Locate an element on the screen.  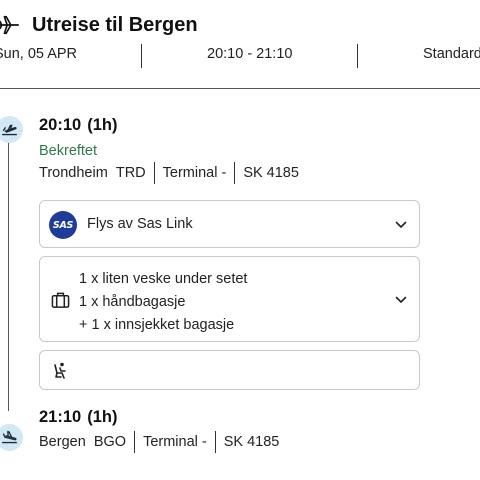
arrival-route: Bergen BGO Terminal - SK 4185 is located at coordinates (159, 442).